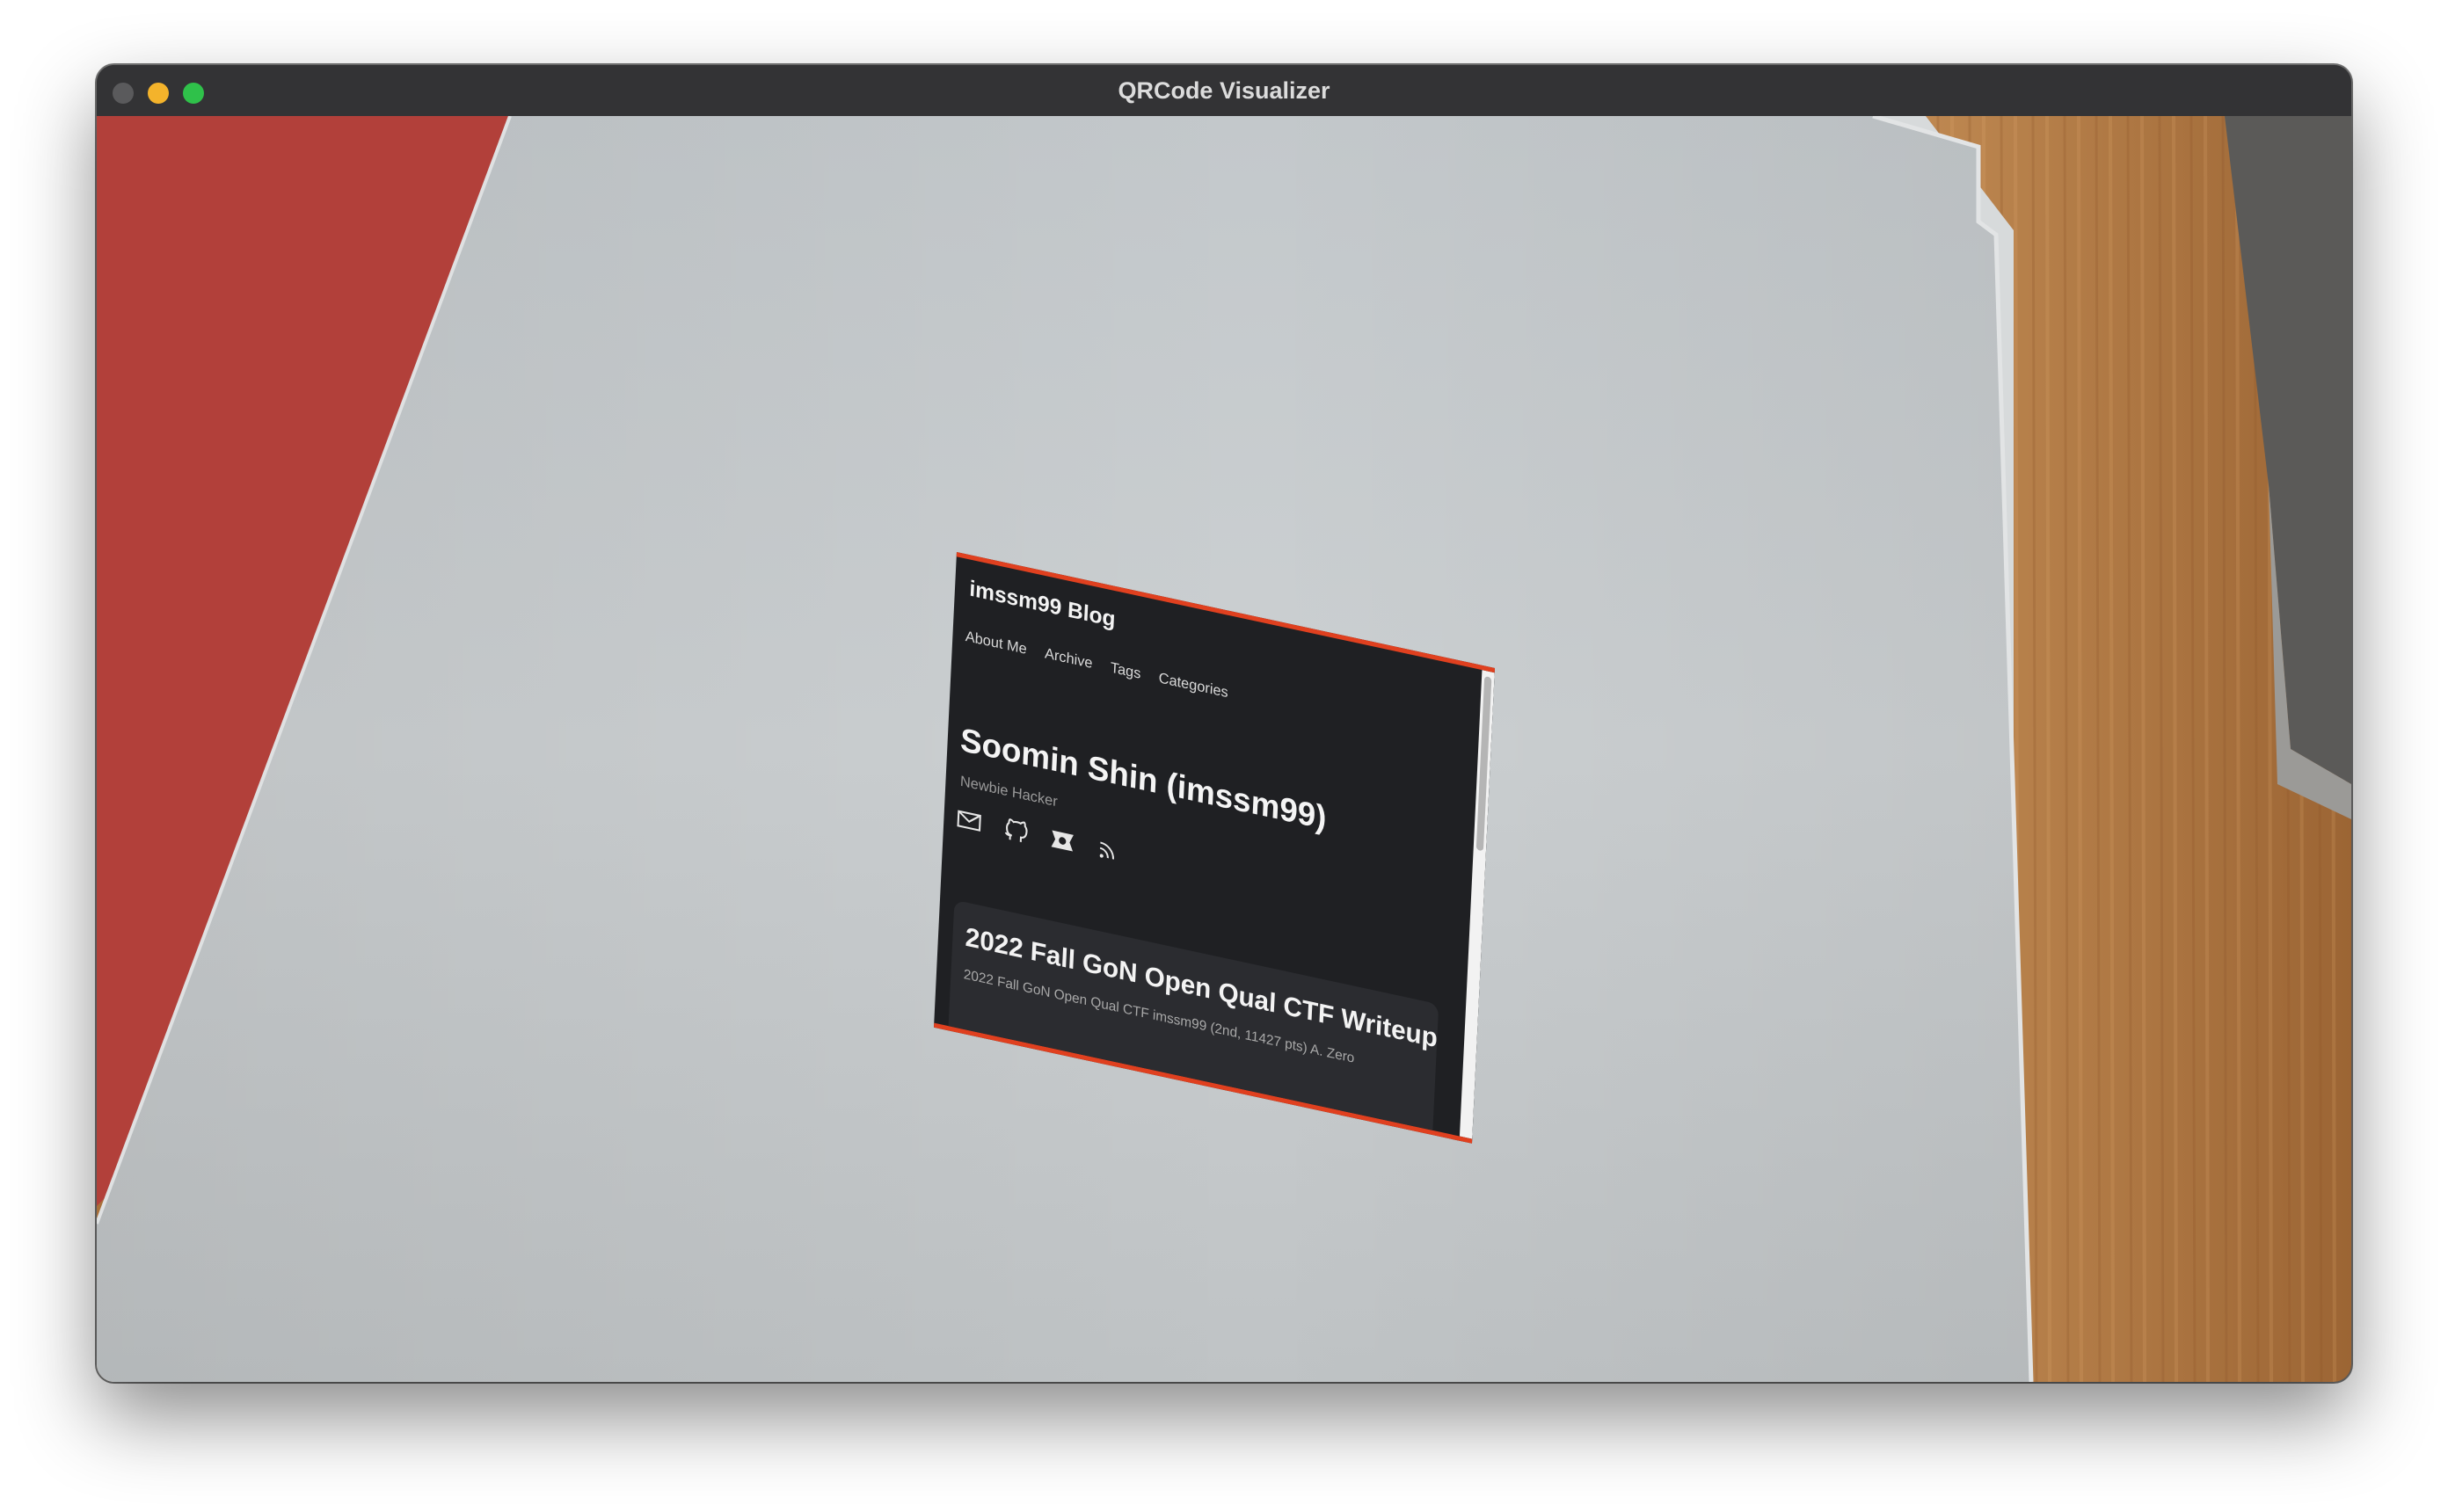 This screenshot has width=2448, height=1512. What do you see at coordinates (1062, 841) in the screenshot?
I see `ctf-icon` at bounding box center [1062, 841].